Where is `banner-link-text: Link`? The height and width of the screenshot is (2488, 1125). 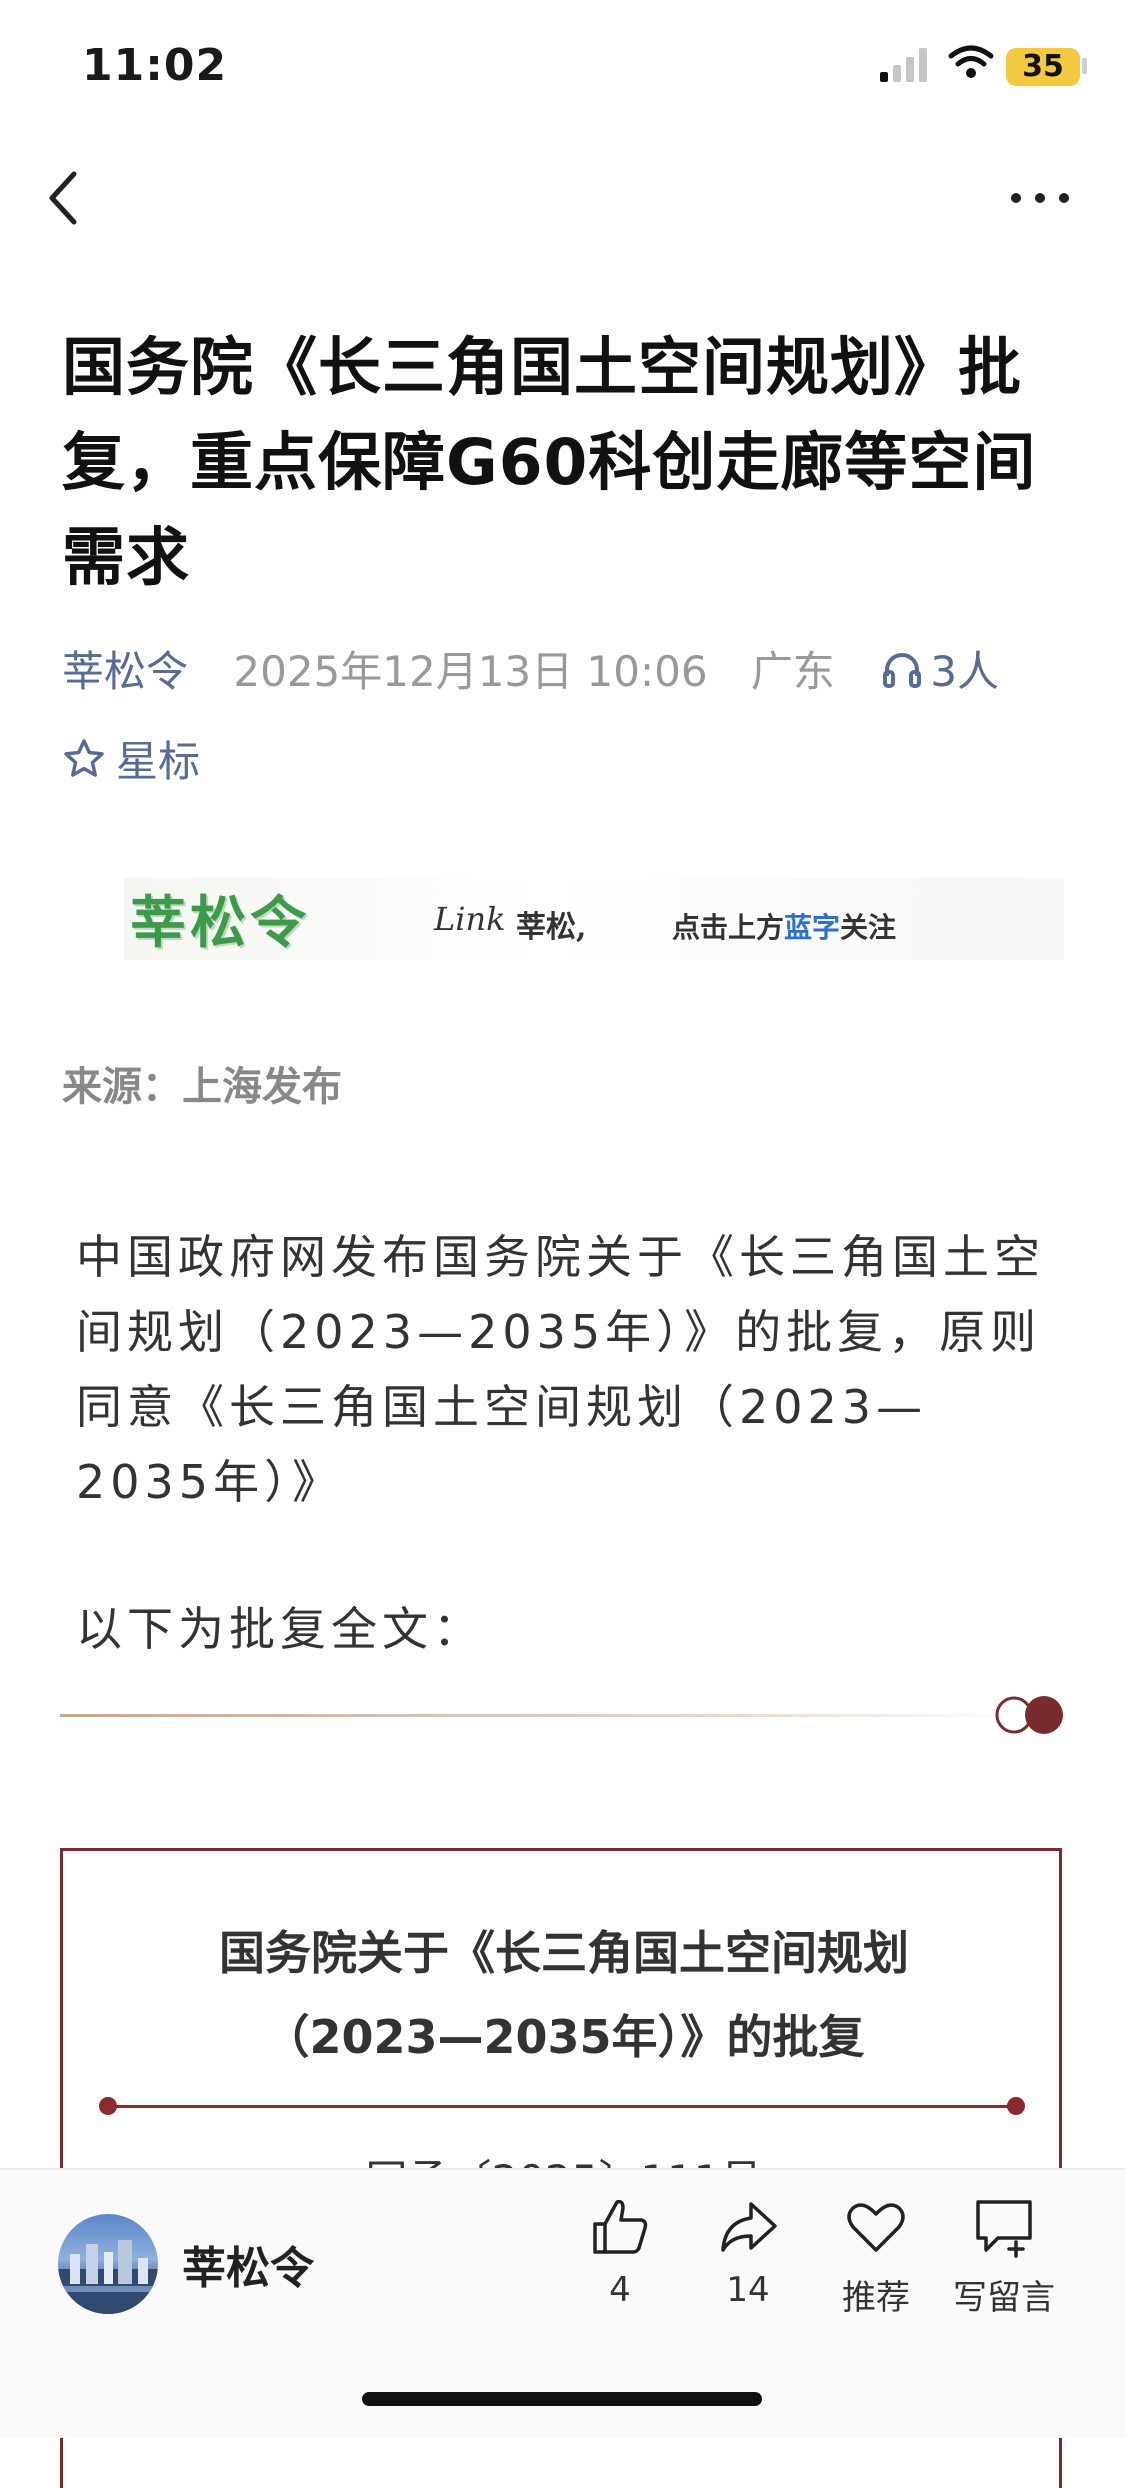 banner-link-text: Link is located at coordinates (470, 919).